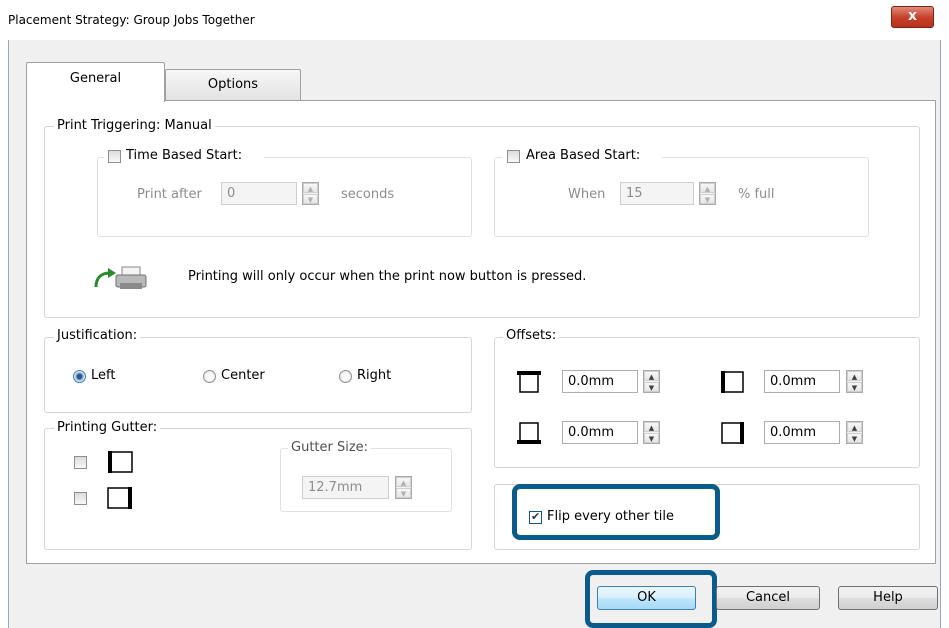 The width and height of the screenshot is (949, 628). What do you see at coordinates (587, 194) in the screenshot?
I see `when-label: When` at bounding box center [587, 194].